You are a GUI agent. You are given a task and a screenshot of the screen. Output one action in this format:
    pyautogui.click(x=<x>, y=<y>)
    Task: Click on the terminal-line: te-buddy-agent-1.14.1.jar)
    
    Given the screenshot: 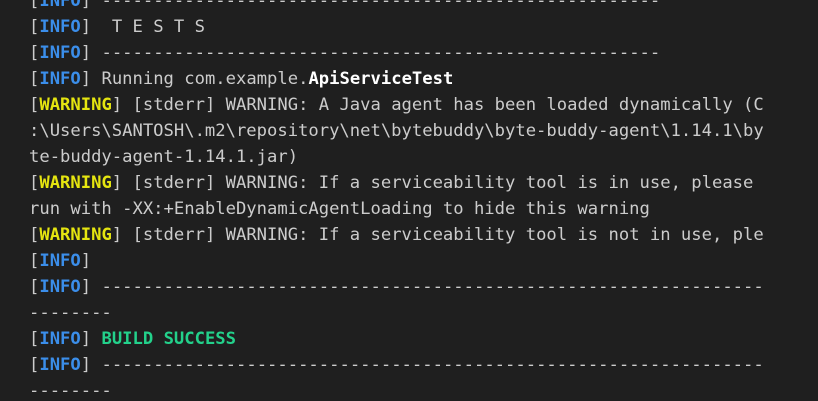 What is the action you would take?
    pyautogui.click(x=419, y=157)
    